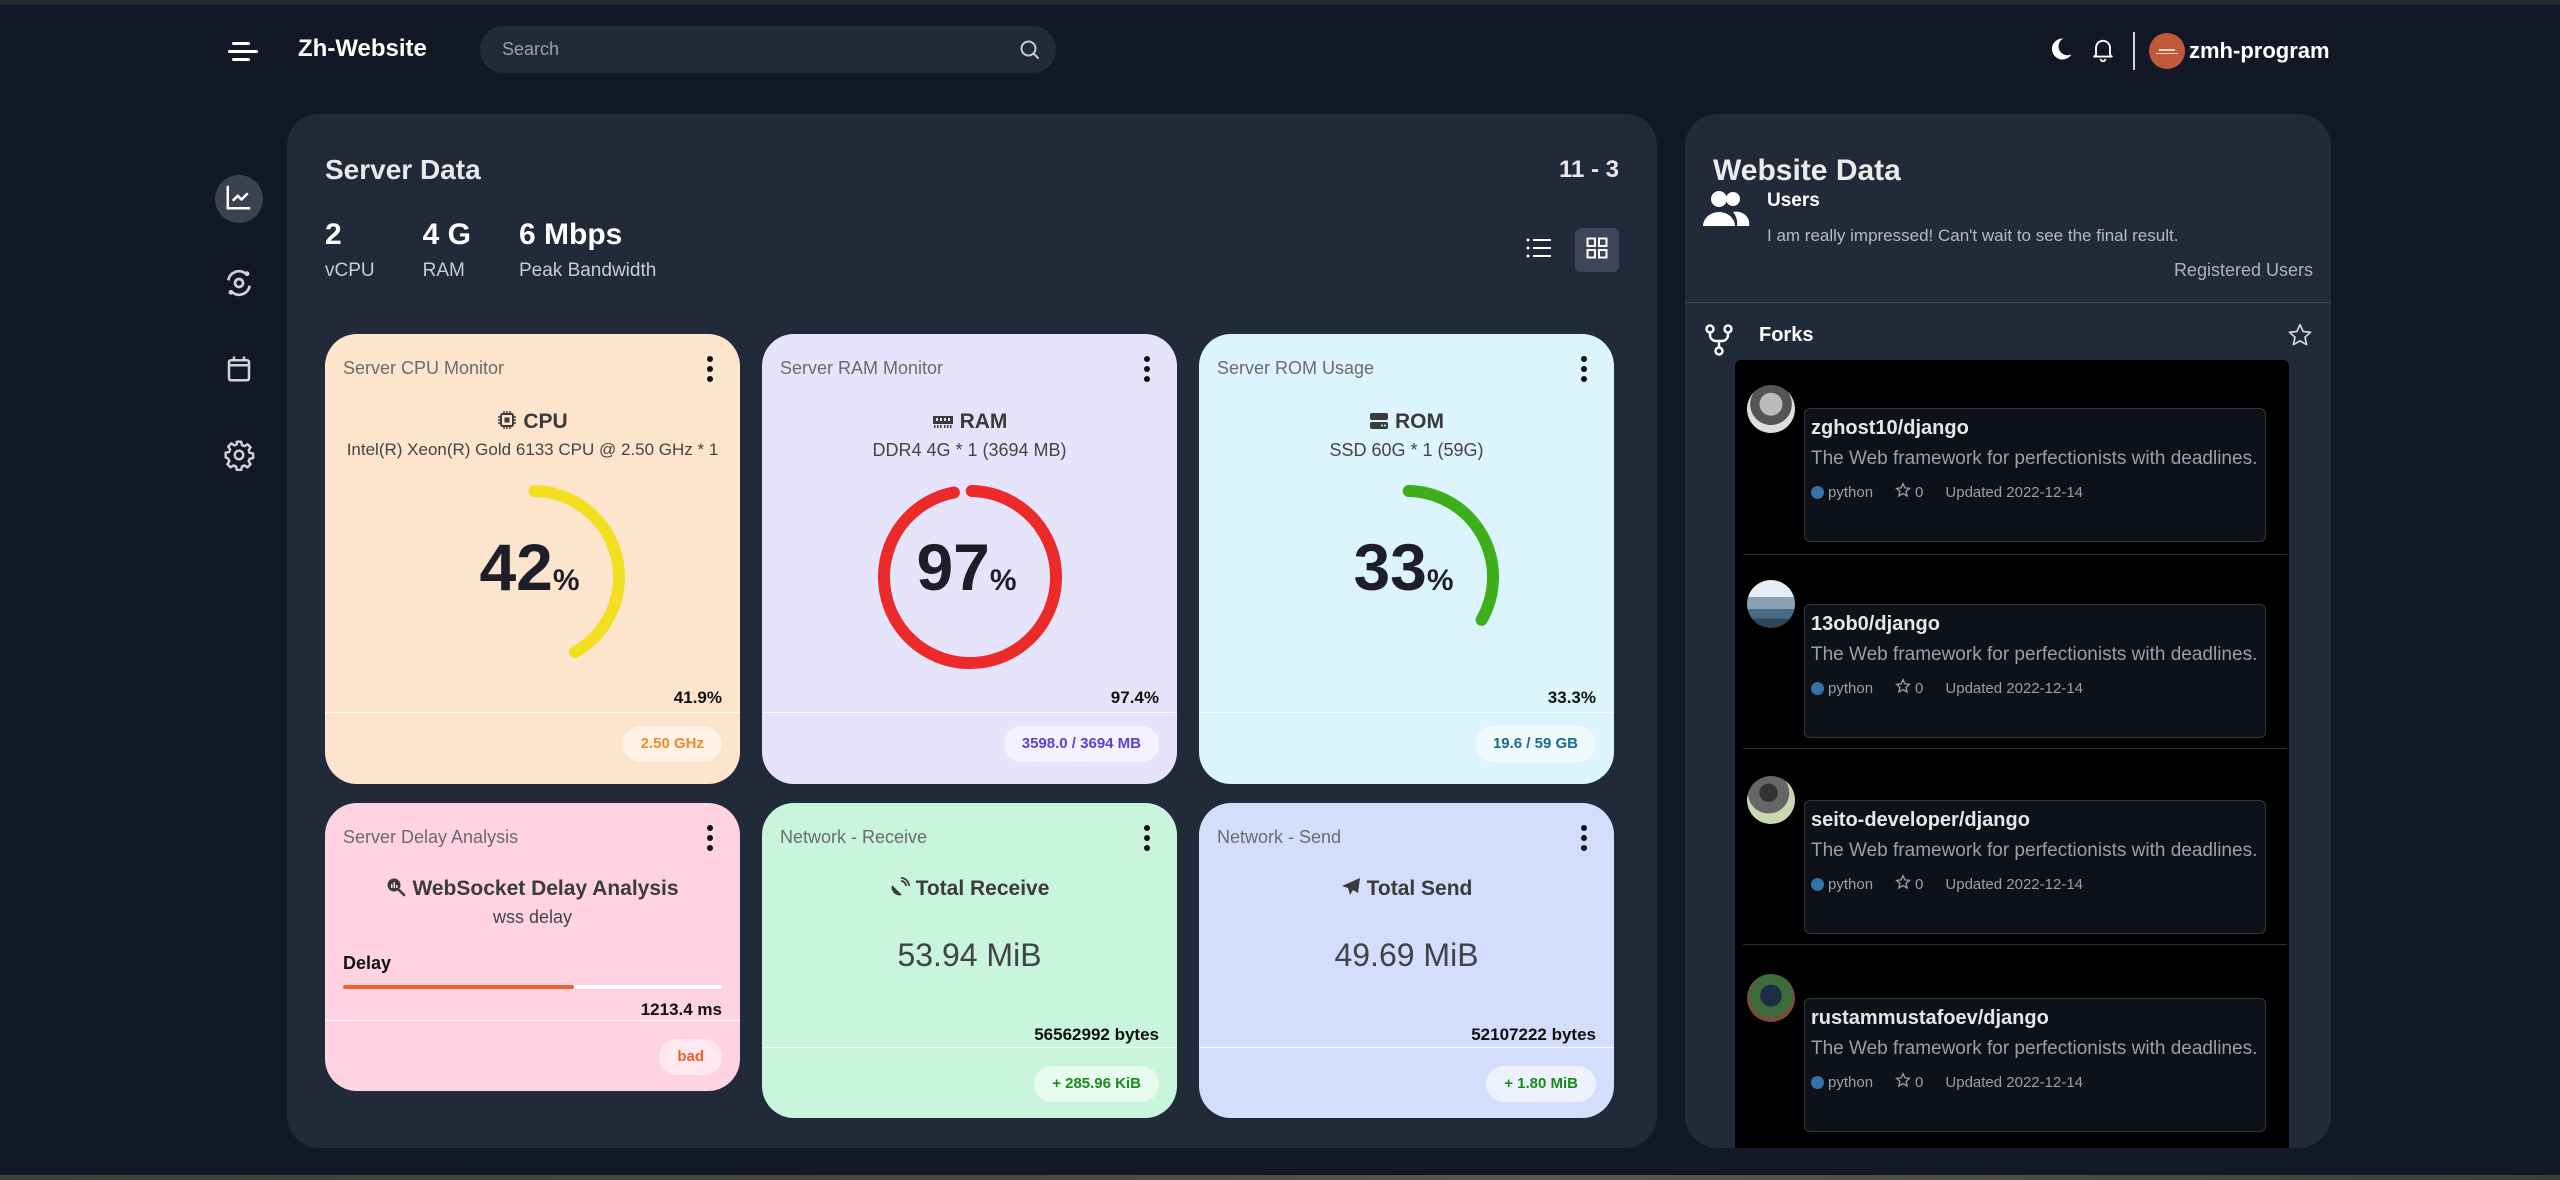 The width and height of the screenshot is (2560, 1180). What do you see at coordinates (943, 424) in the screenshot?
I see `memory-icon` at bounding box center [943, 424].